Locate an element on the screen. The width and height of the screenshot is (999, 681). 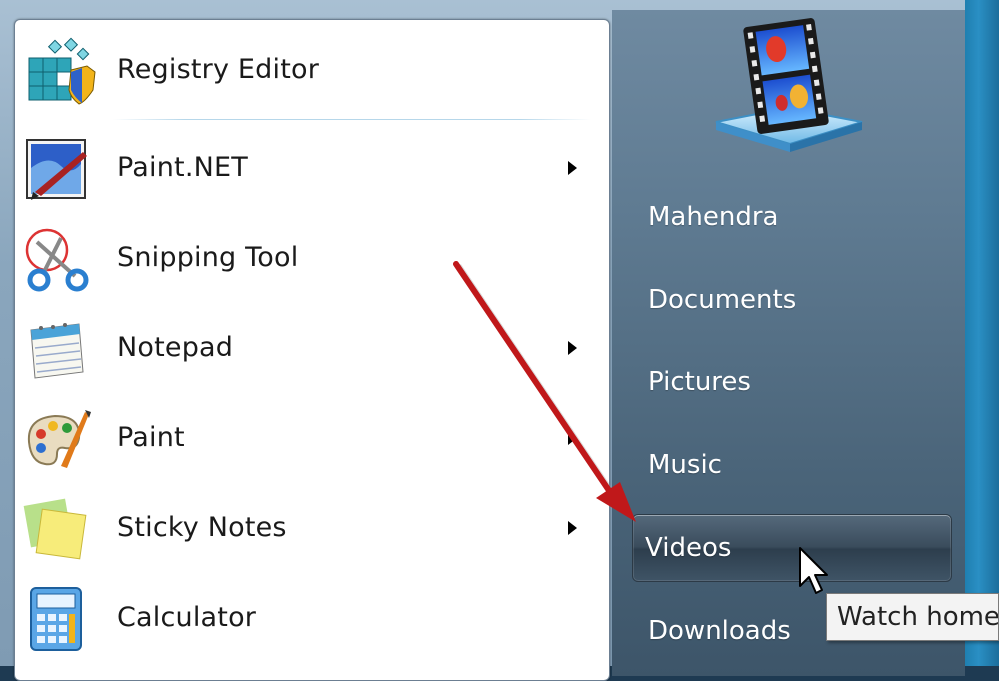
videos-filmstrip-icon is located at coordinates (789, 85).